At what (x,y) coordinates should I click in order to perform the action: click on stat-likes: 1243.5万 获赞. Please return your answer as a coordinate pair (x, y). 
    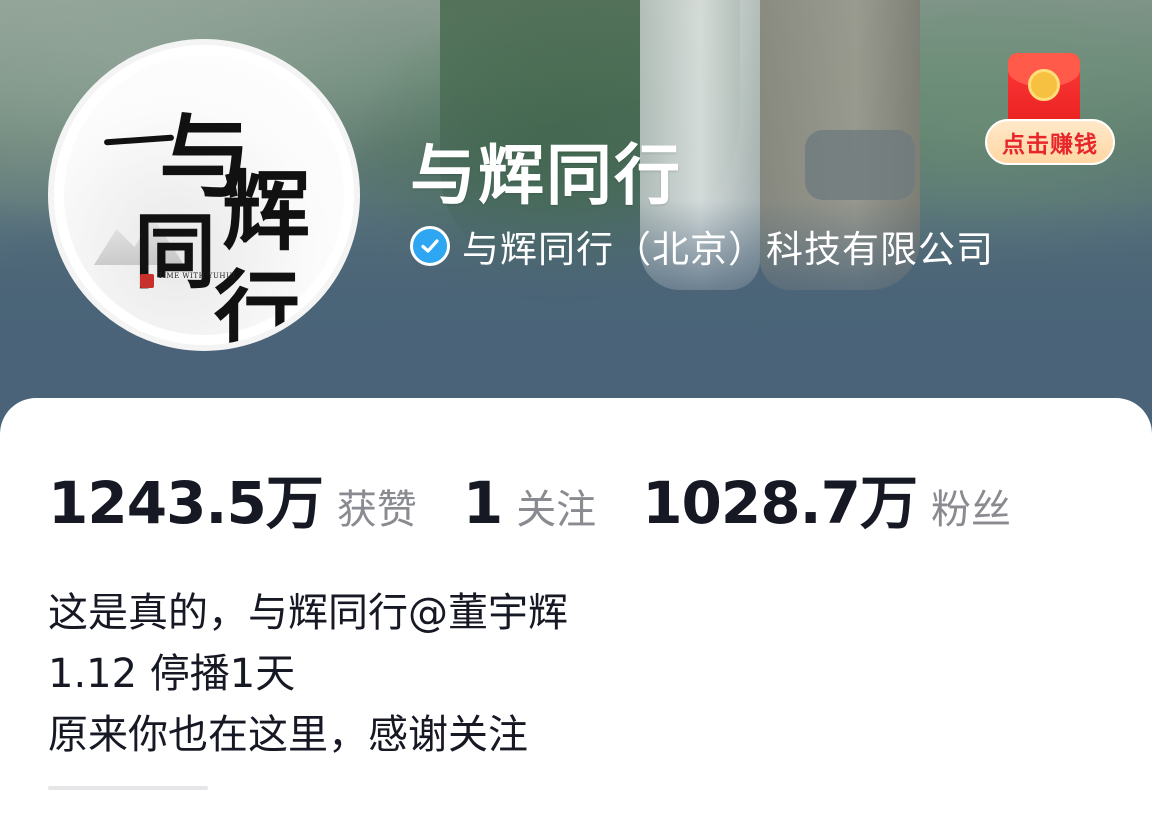
    Looking at the image, I should click on (232, 498).